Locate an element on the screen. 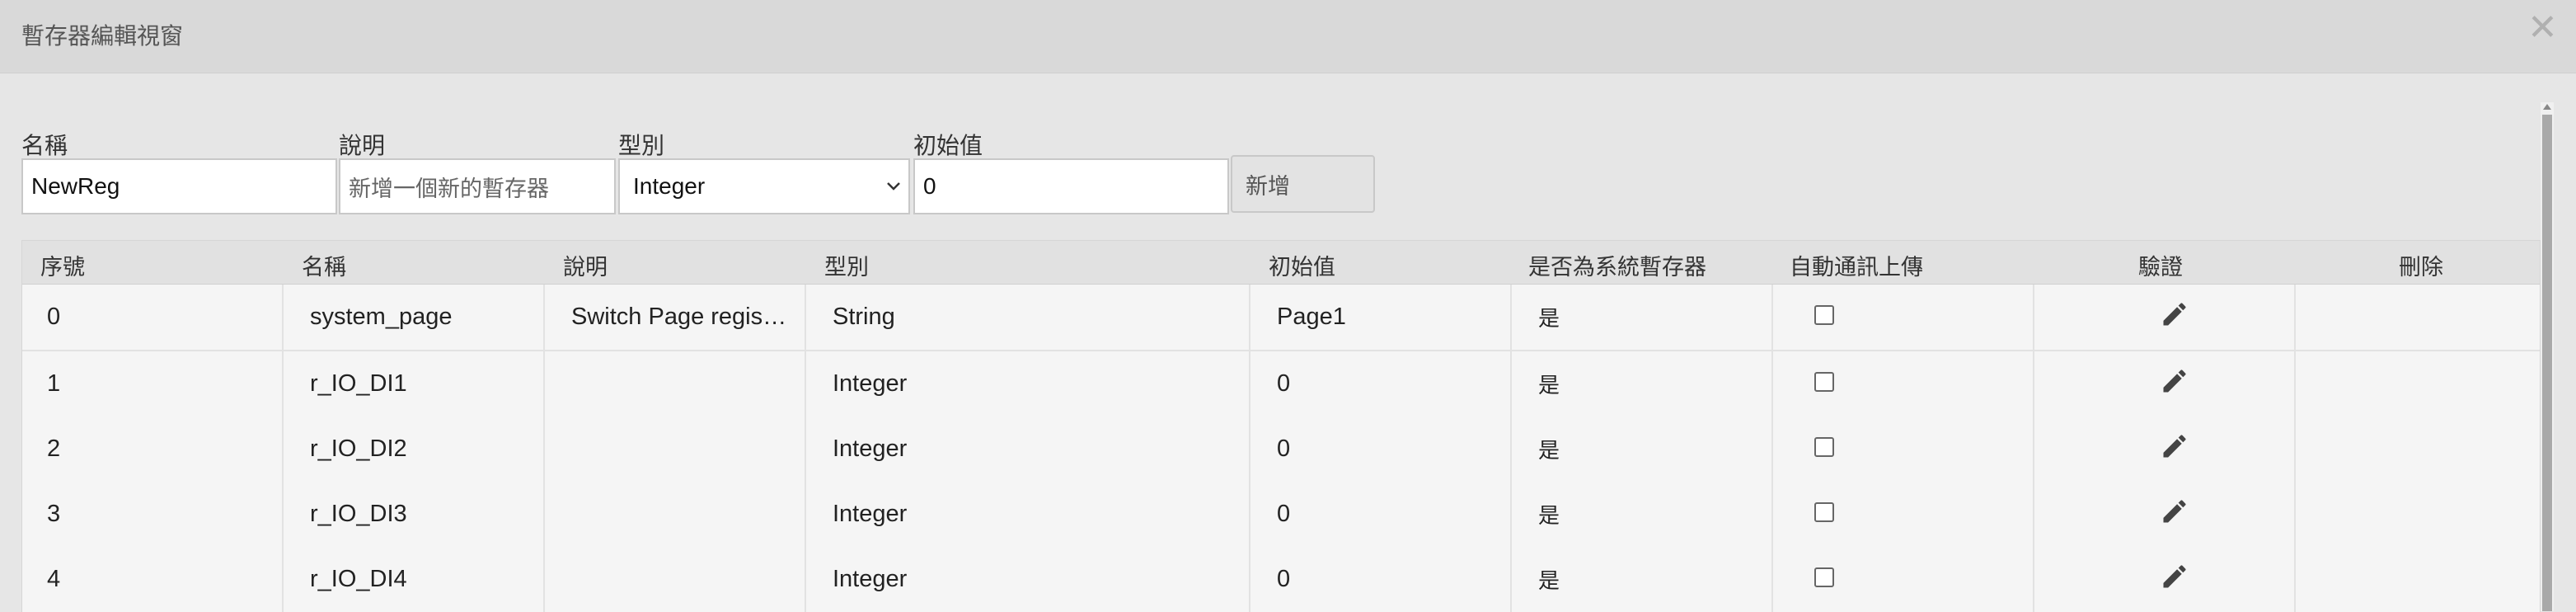 The image size is (2576, 612). cell-desc: Switch Page register is located at coordinates (676, 317).